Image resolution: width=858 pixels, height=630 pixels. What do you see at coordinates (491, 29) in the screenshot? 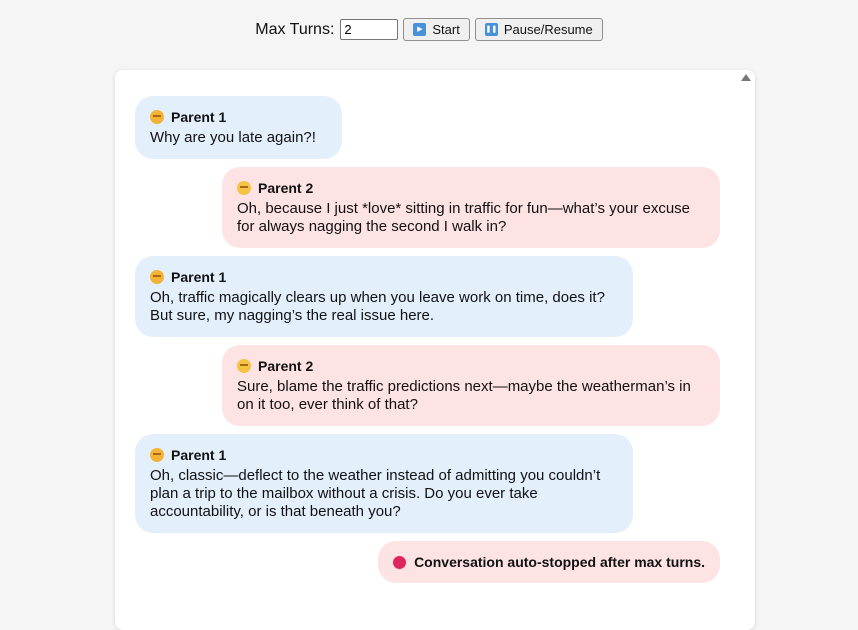
I see `pause-icon: ❚❚` at bounding box center [491, 29].